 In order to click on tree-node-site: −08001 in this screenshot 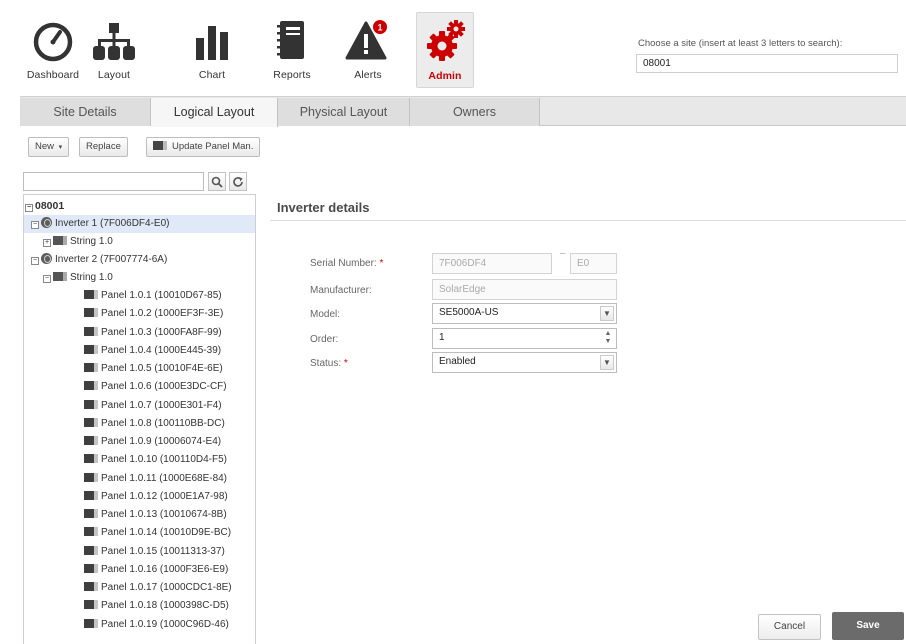, I will do `click(44, 206)`.